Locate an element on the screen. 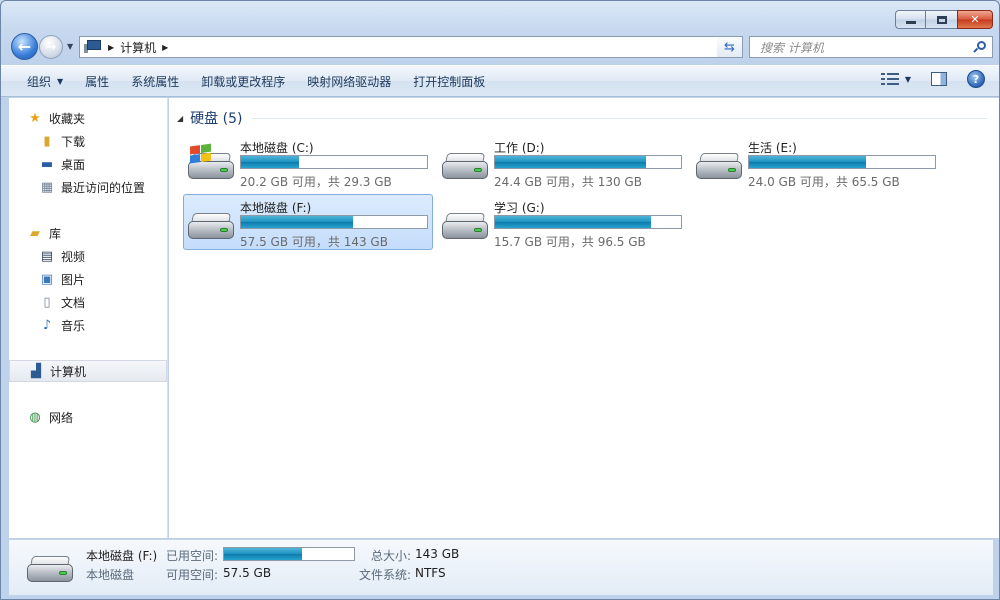  search-placeholder: 搜索 计算机 is located at coordinates (792, 47).